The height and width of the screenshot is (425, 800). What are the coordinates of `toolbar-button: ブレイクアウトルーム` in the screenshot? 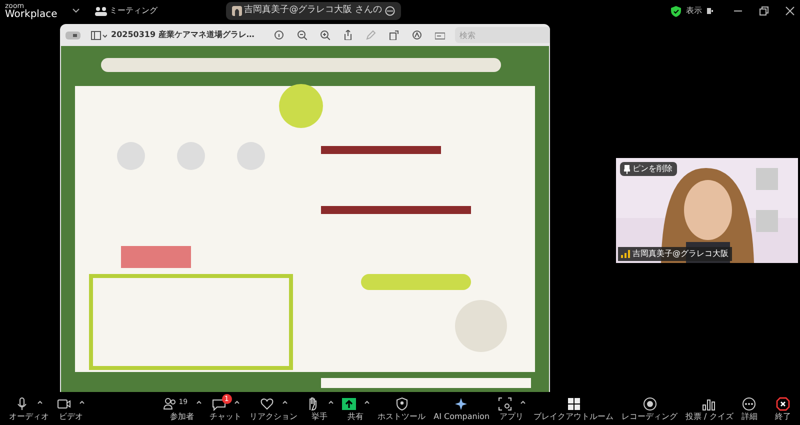 It's located at (574, 409).